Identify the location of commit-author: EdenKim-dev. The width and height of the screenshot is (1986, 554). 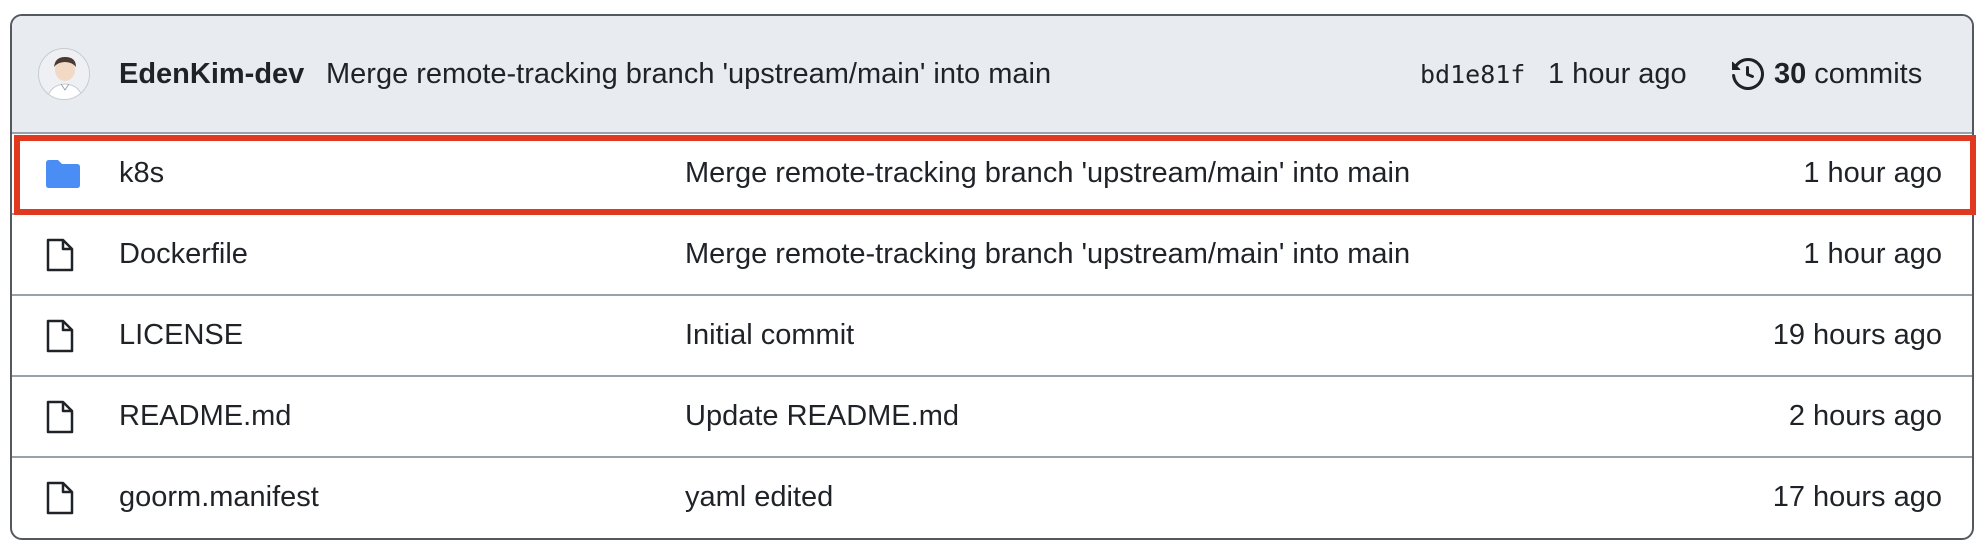
(211, 74).